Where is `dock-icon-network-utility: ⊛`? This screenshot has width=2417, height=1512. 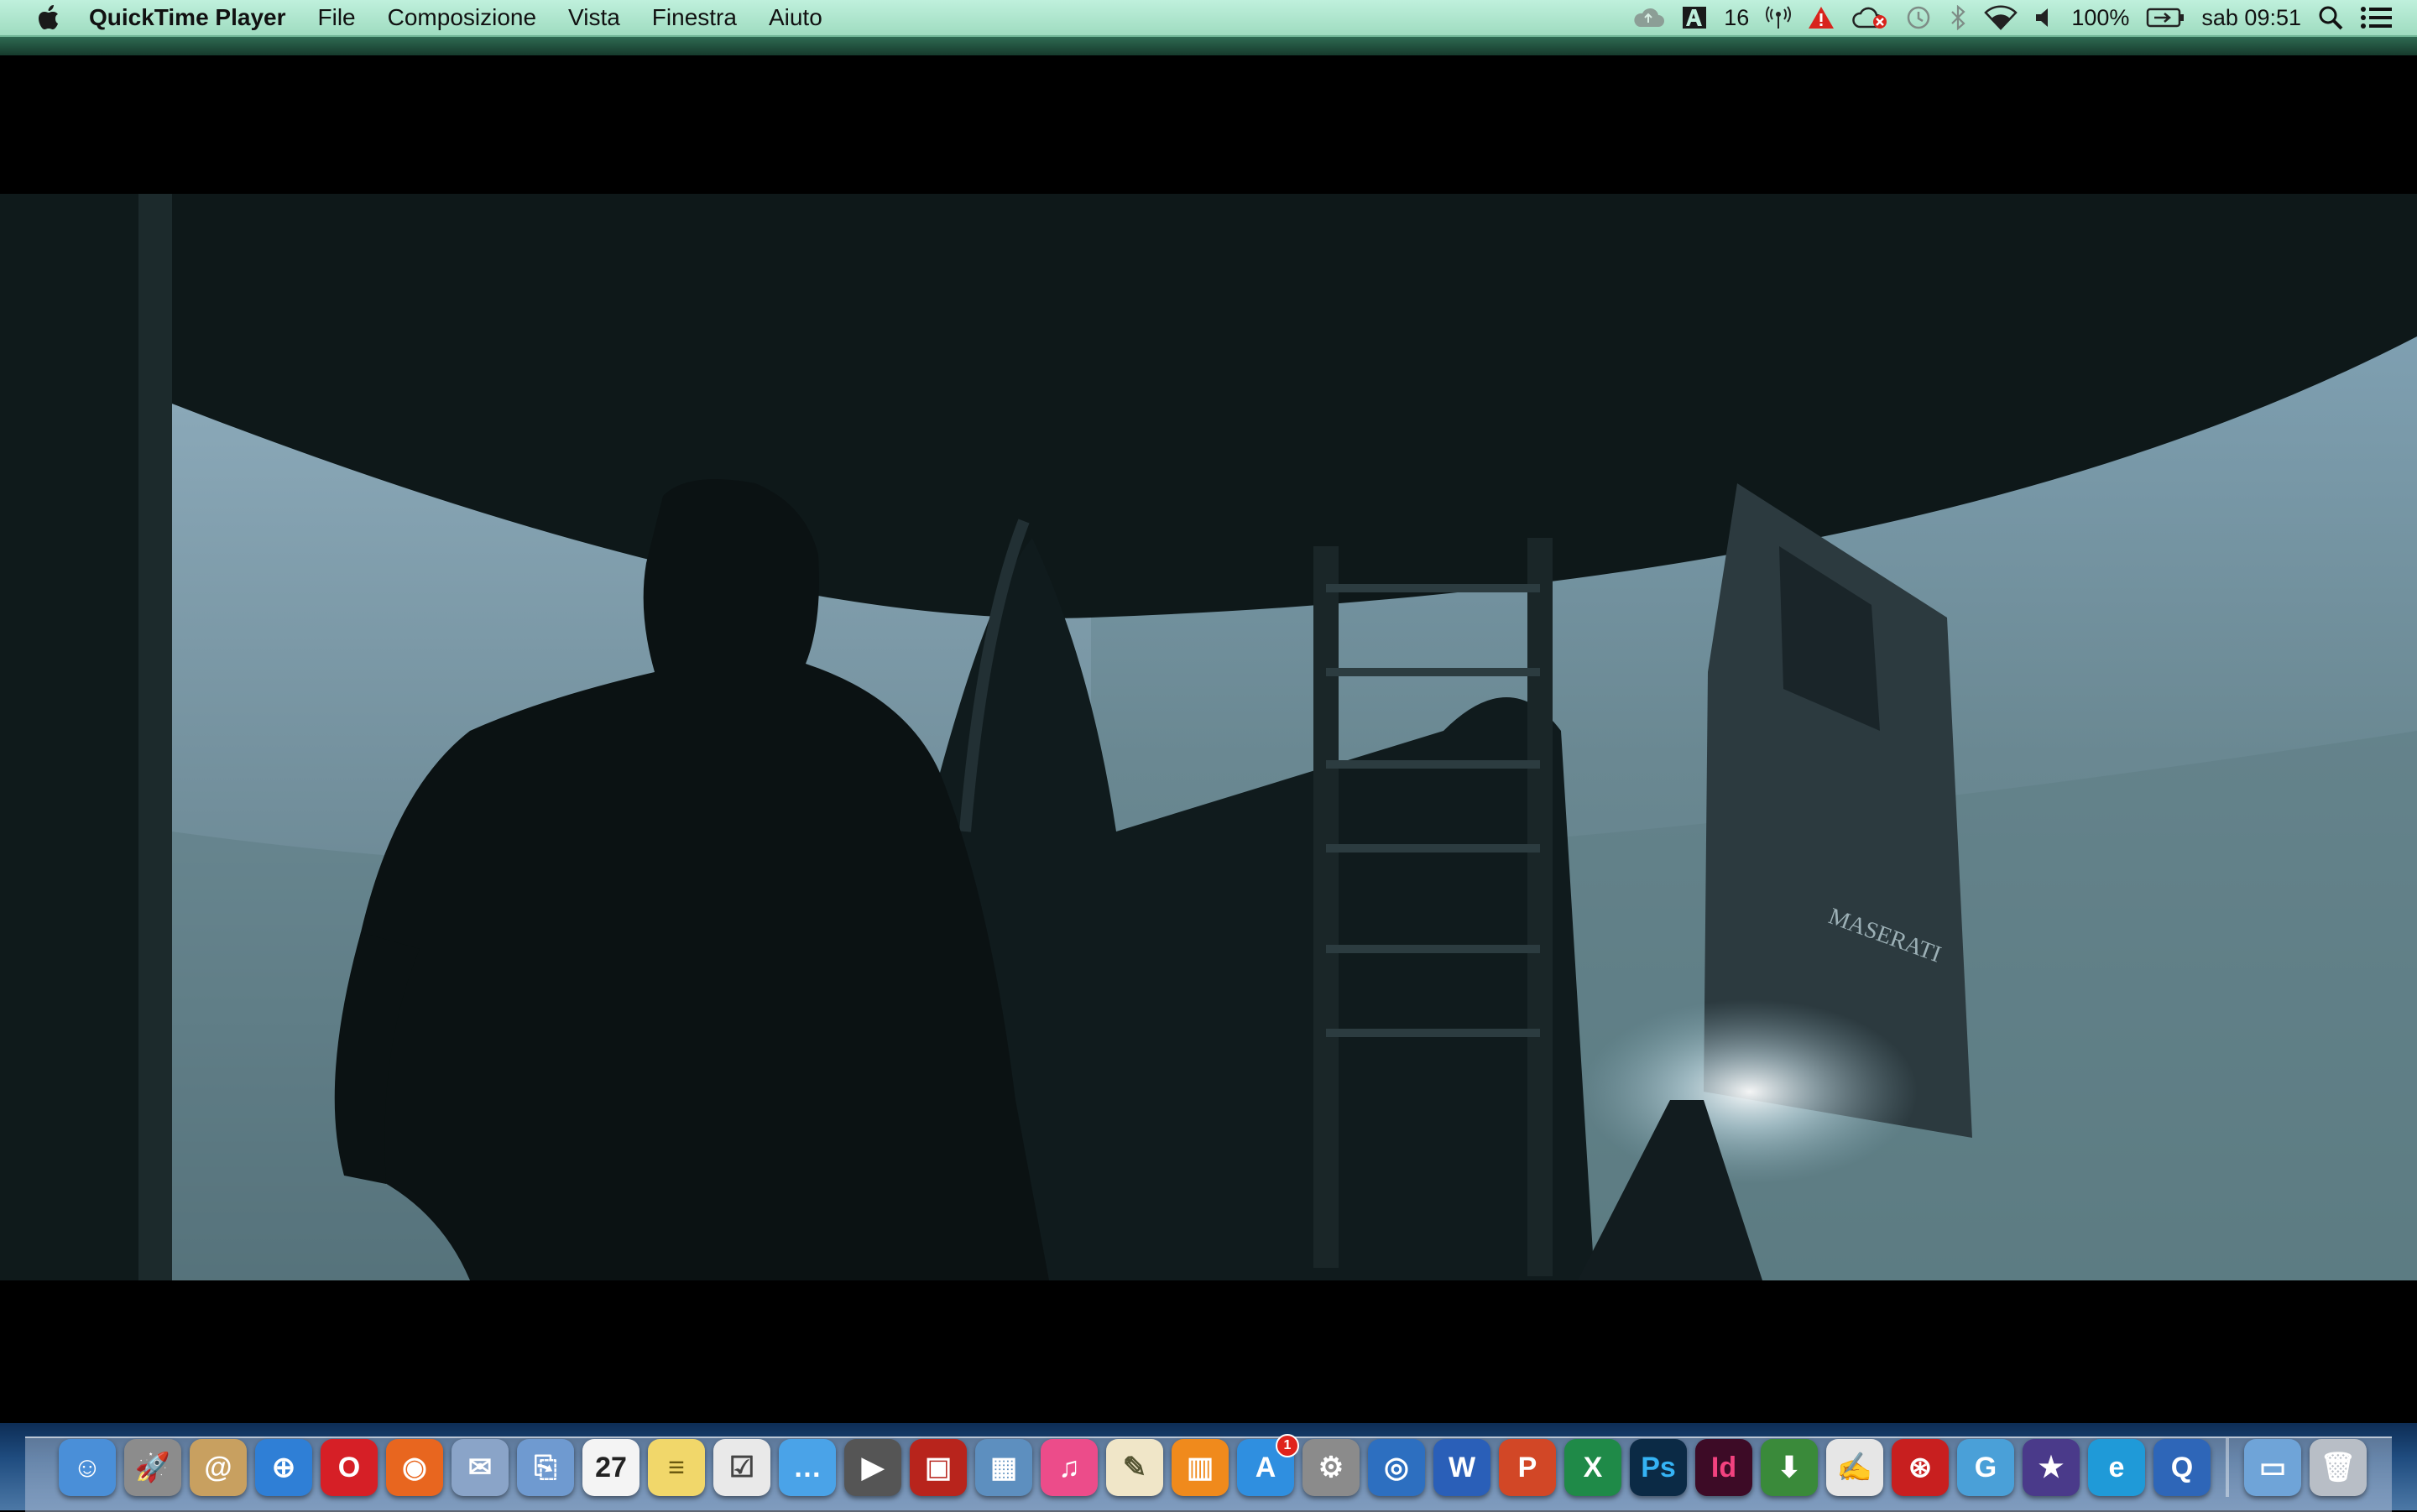 dock-icon-network-utility: ⊛ is located at coordinates (1920, 1467).